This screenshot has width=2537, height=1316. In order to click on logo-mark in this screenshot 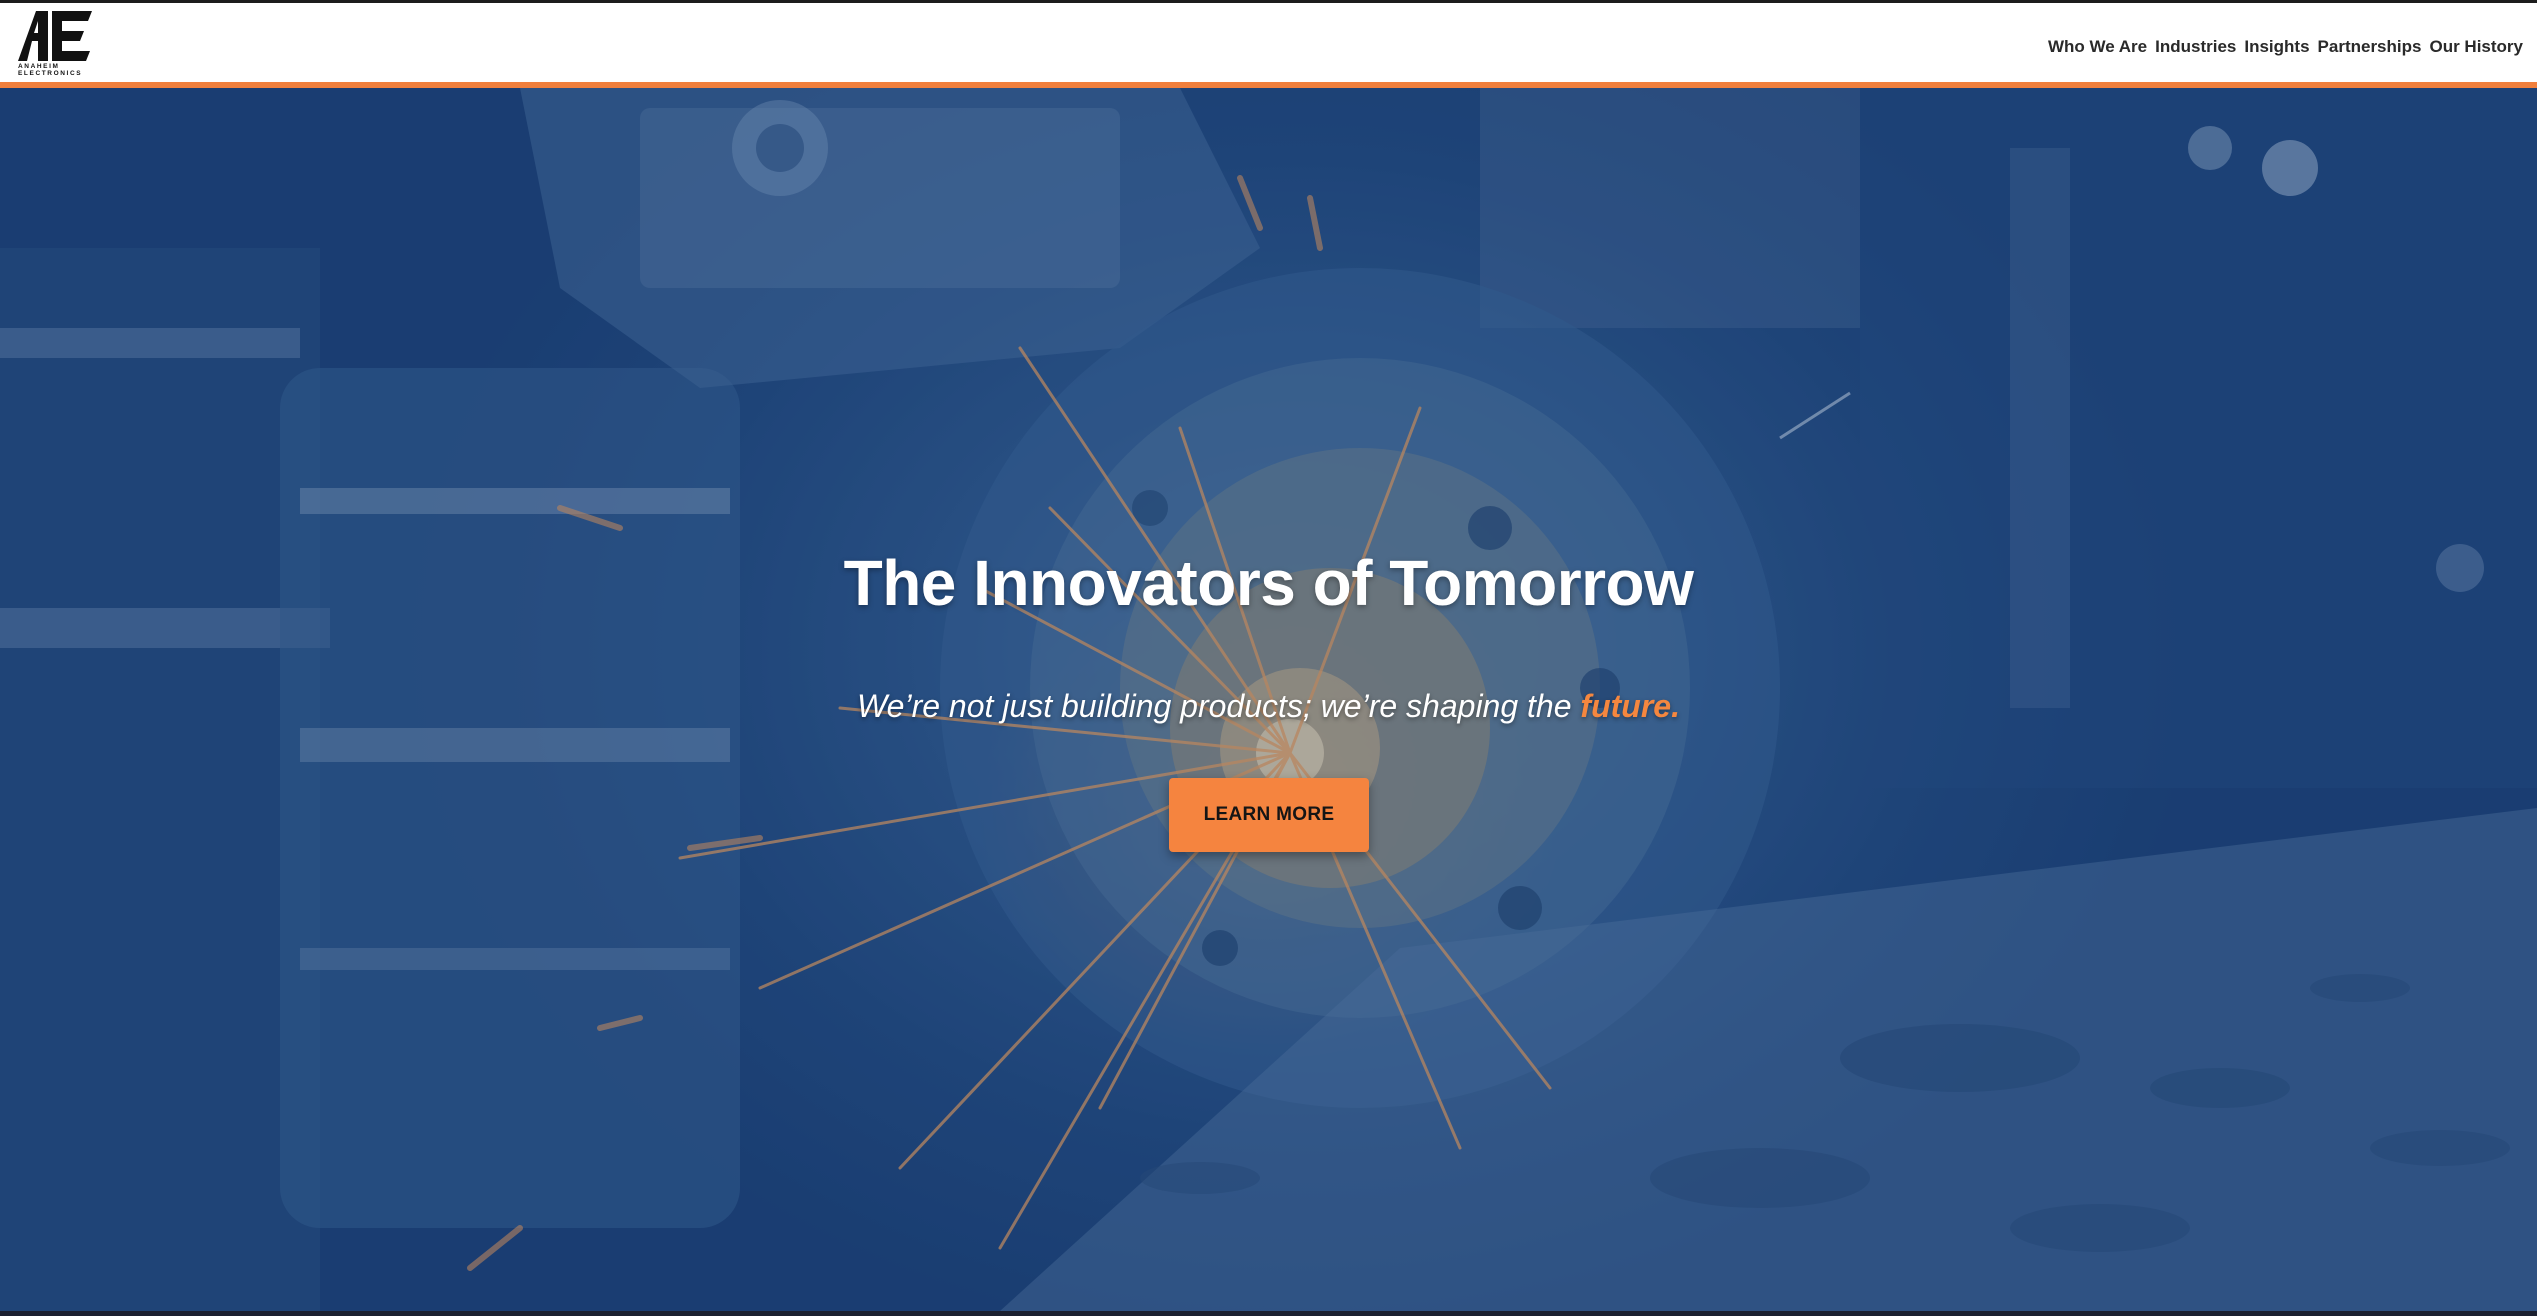, I will do `click(55, 36)`.